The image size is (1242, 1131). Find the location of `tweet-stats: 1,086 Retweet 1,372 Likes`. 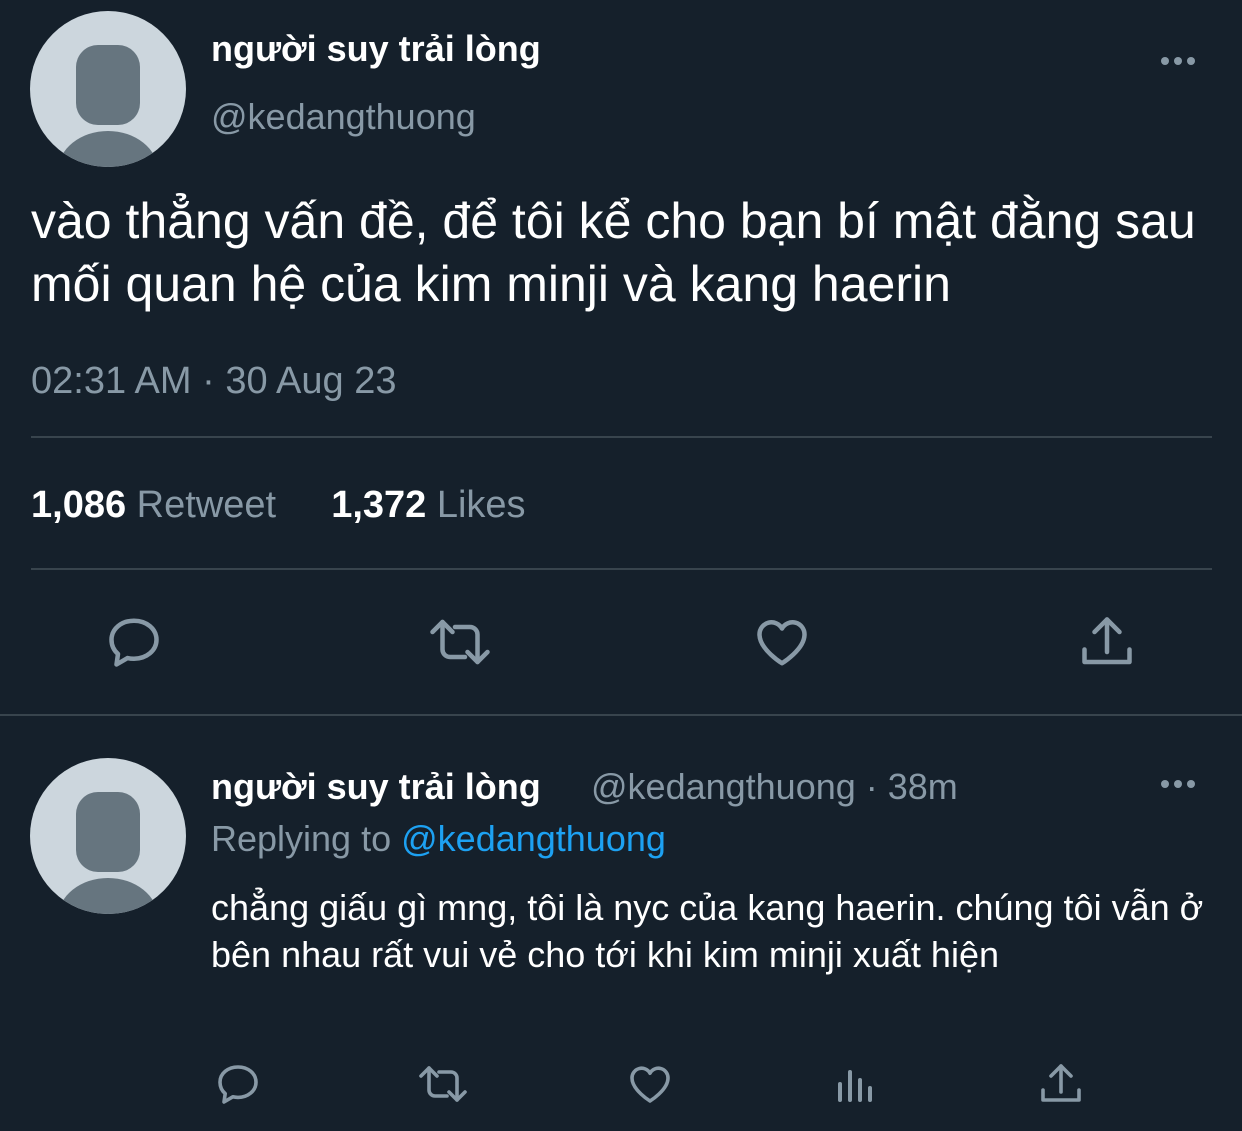

tweet-stats: 1,086 Retweet 1,372 Likes is located at coordinates (278, 505).